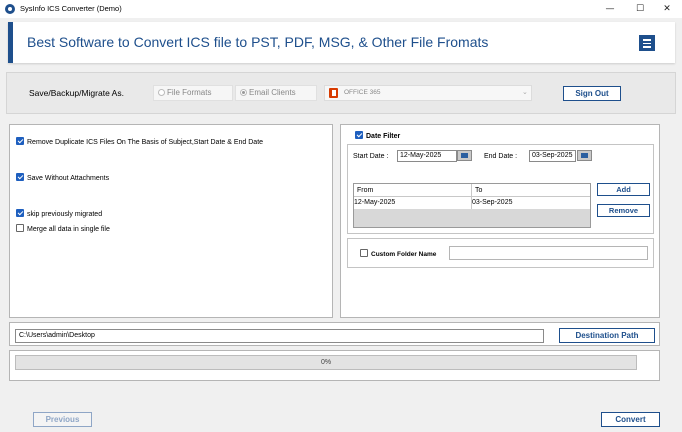  I want to click on option-skip-previously-migrated: skip previously migrated, so click(59, 213).